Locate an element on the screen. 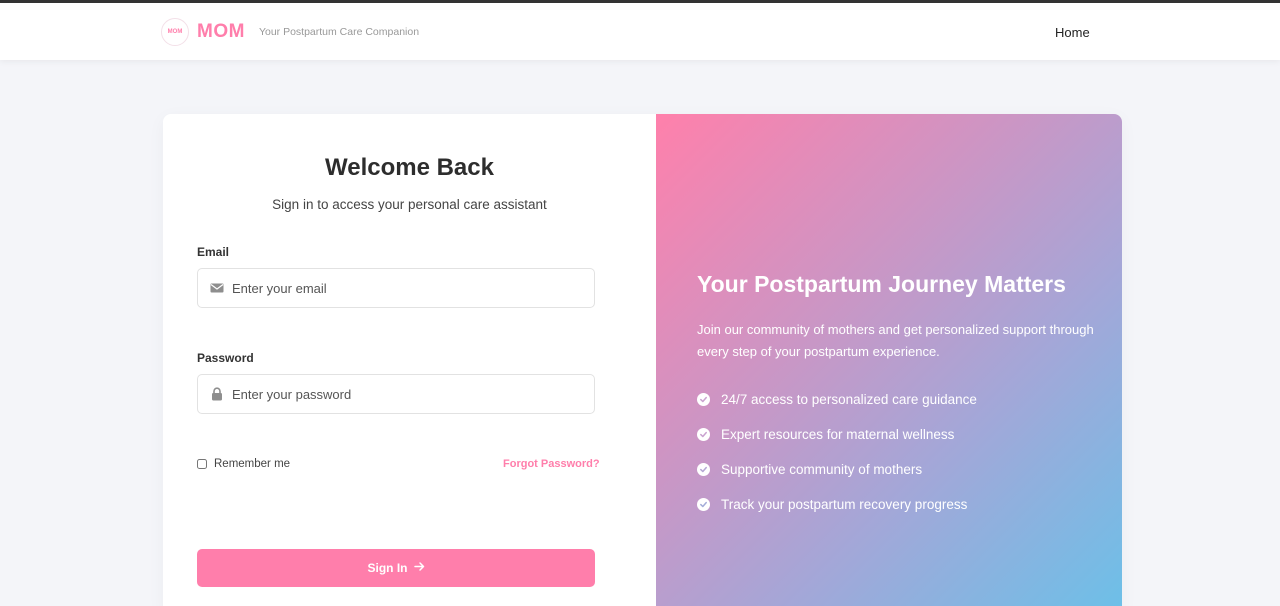 Image resolution: width=1280 pixels, height=606 pixels. promo-title: Your Postpartum Journey Matters is located at coordinates (881, 284).